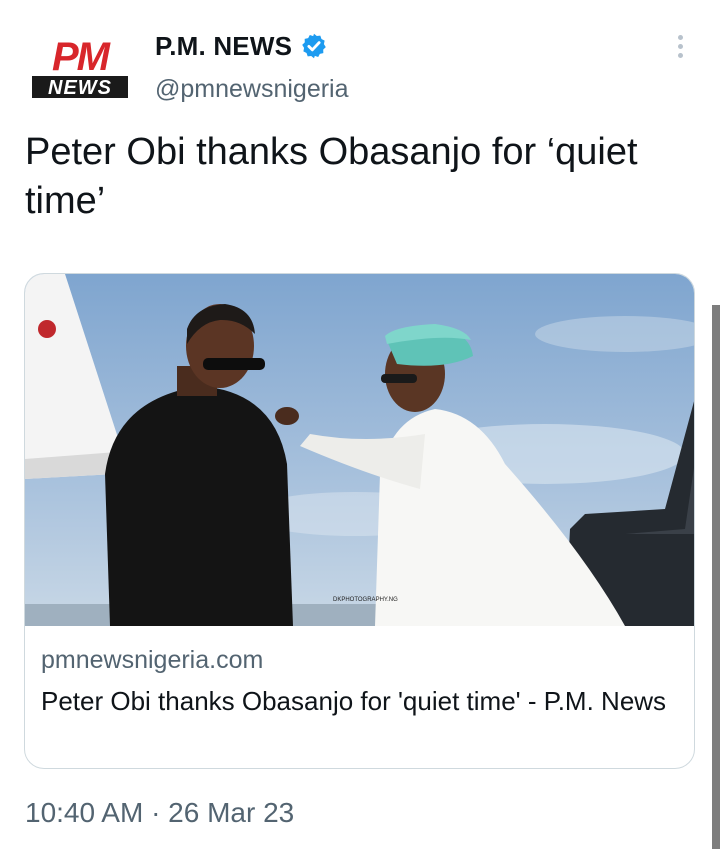  I want to click on author-display-name: P.M. NEWS, so click(223, 46).